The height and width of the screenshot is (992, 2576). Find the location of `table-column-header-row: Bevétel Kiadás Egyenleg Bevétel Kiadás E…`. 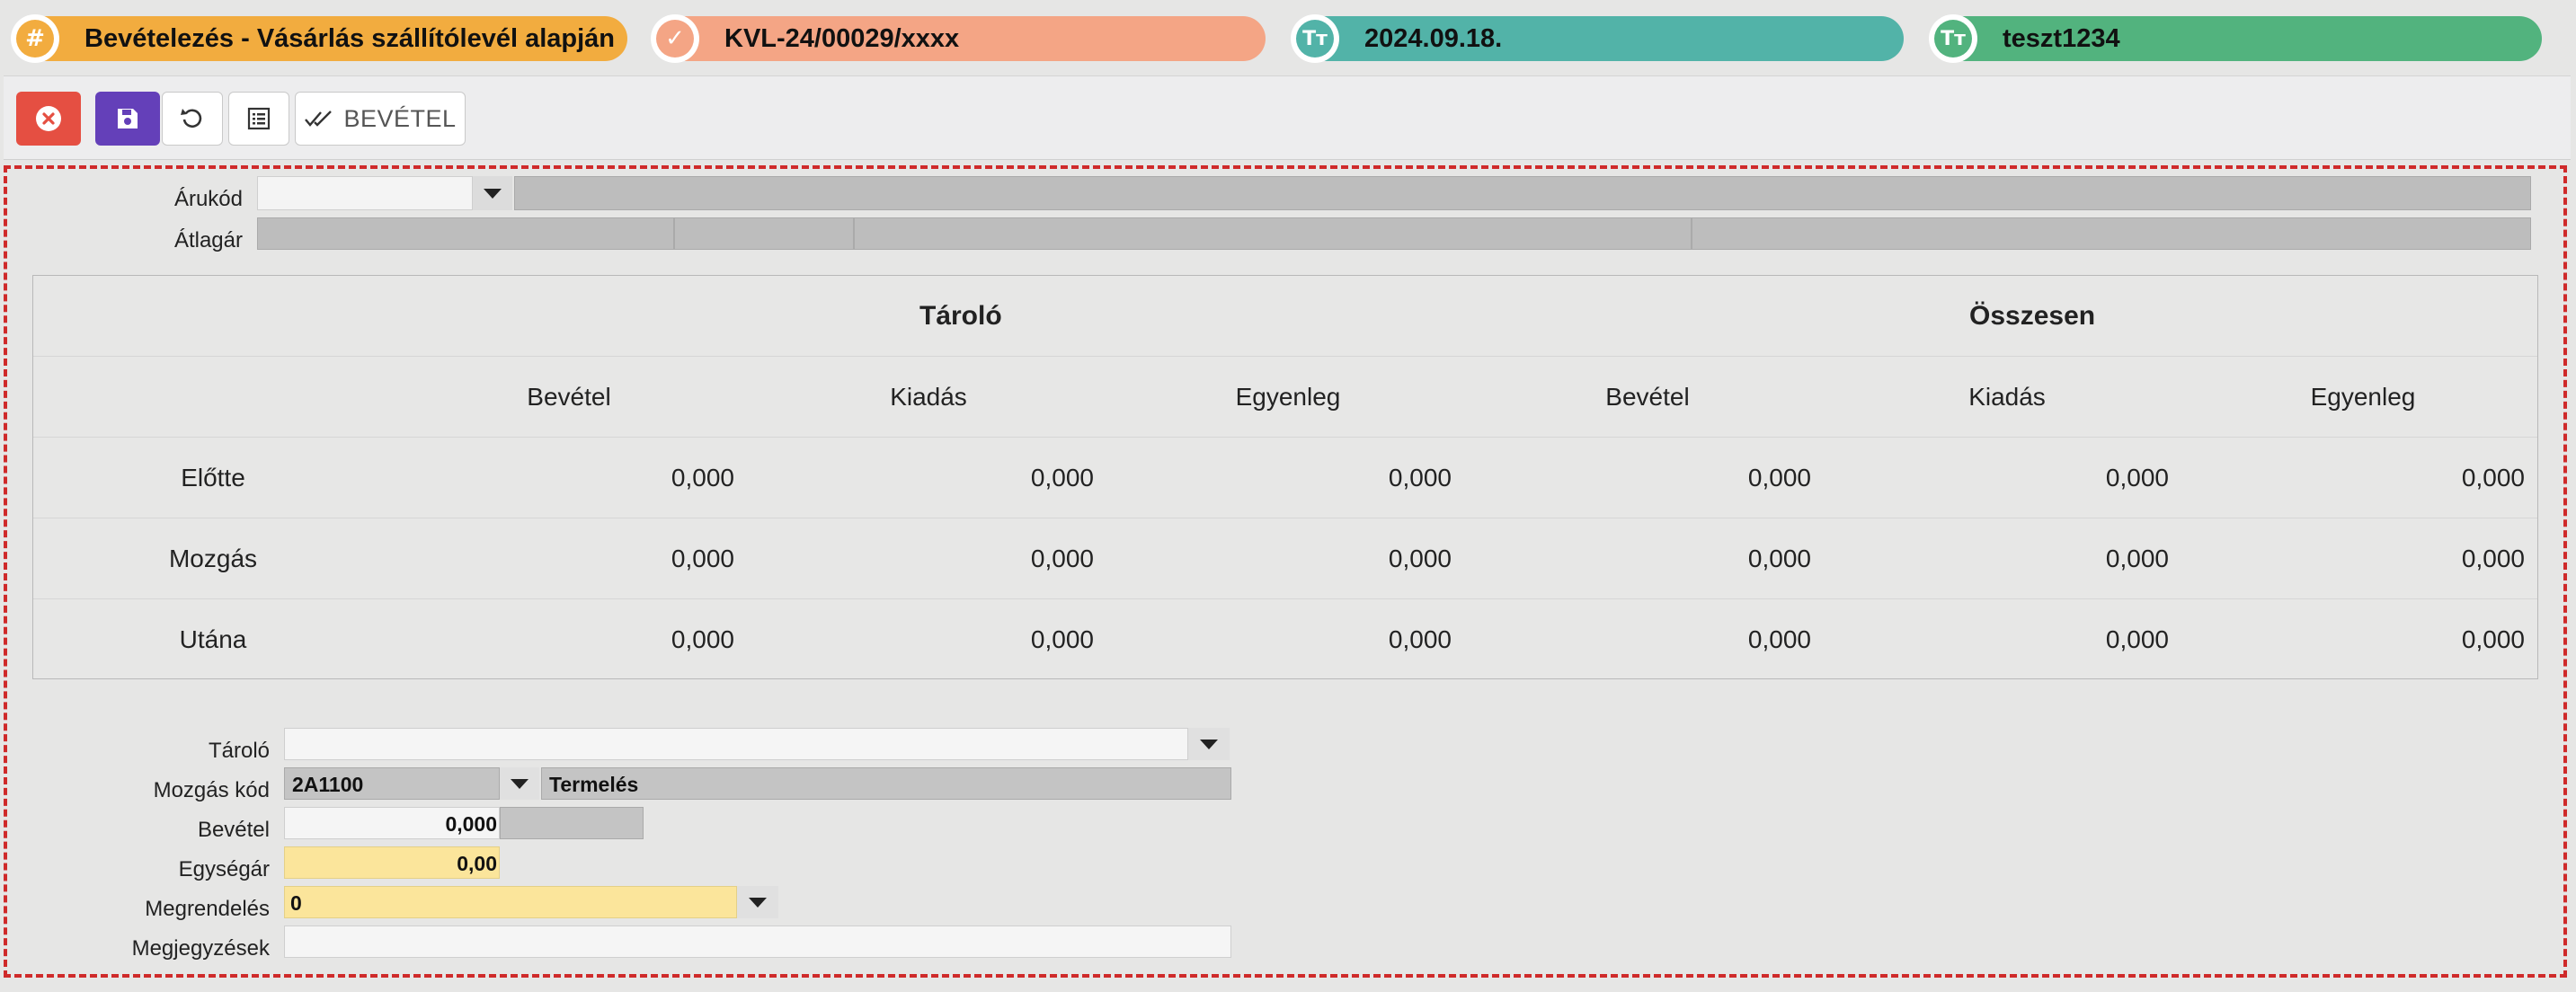

table-column-header-row: Bevétel Kiadás Egyenleg Bevétel Kiadás E… is located at coordinates (1285, 397).